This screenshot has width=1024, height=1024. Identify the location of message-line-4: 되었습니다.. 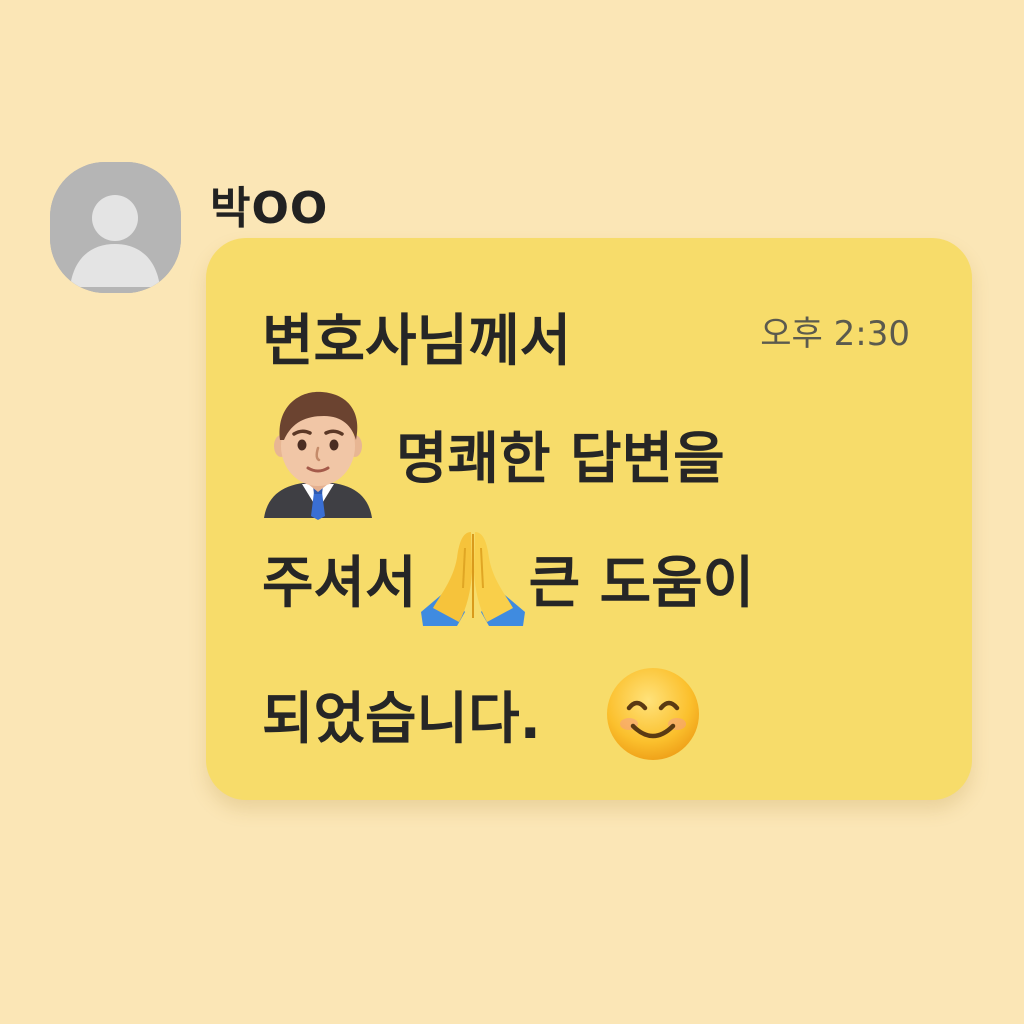
(481, 714).